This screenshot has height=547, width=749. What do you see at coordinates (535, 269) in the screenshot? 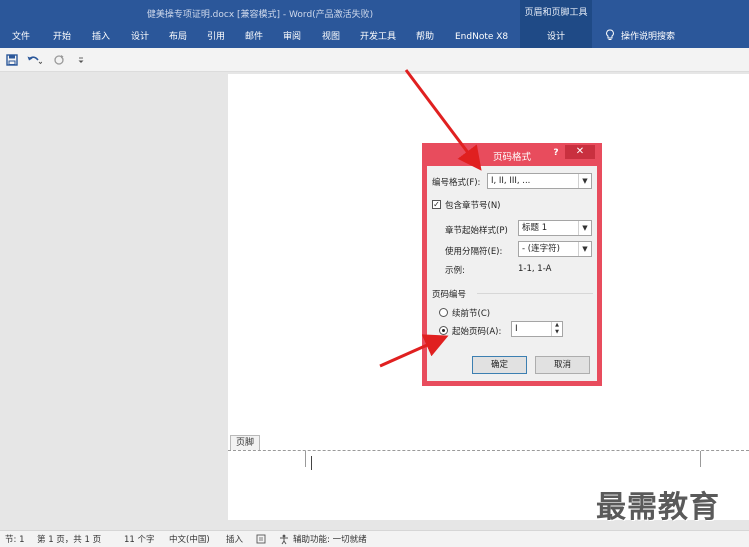
I see `example-value: 1-1, 1-A` at bounding box center [535, 269].